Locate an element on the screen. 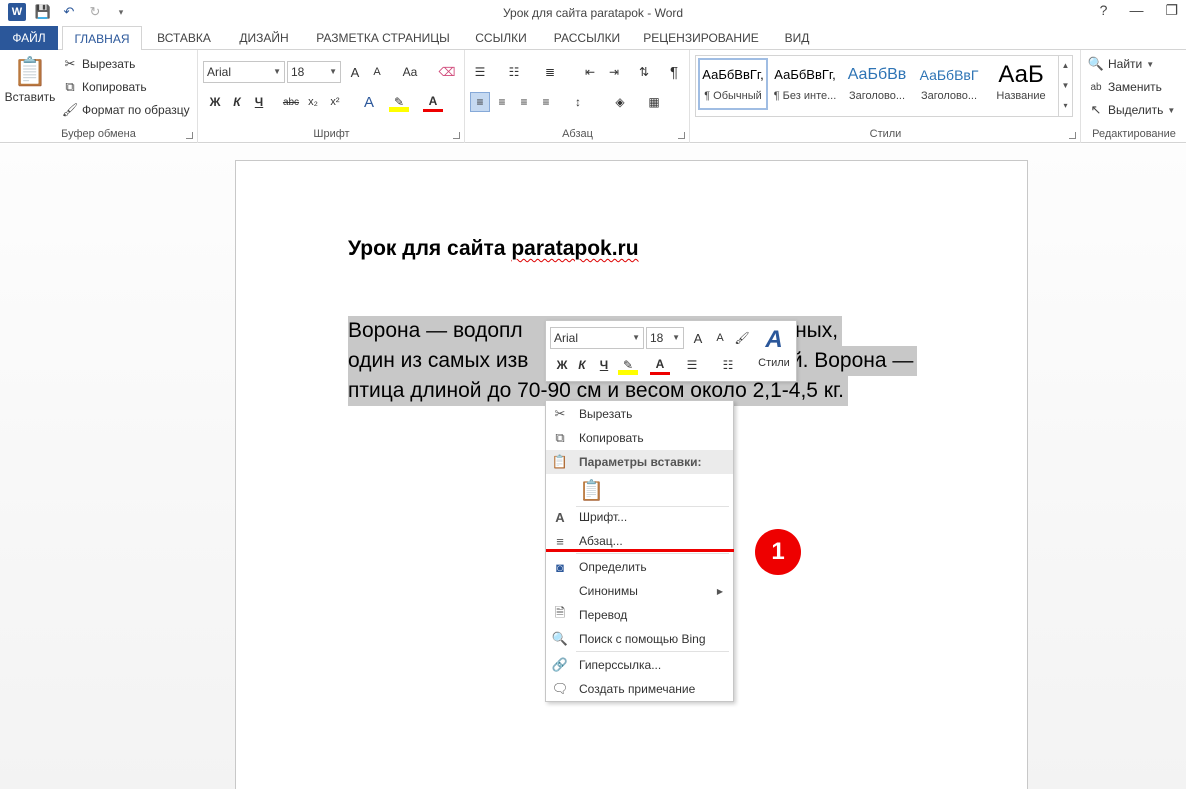  mini-font-color-icon: A is located at coordinates (660, 365).